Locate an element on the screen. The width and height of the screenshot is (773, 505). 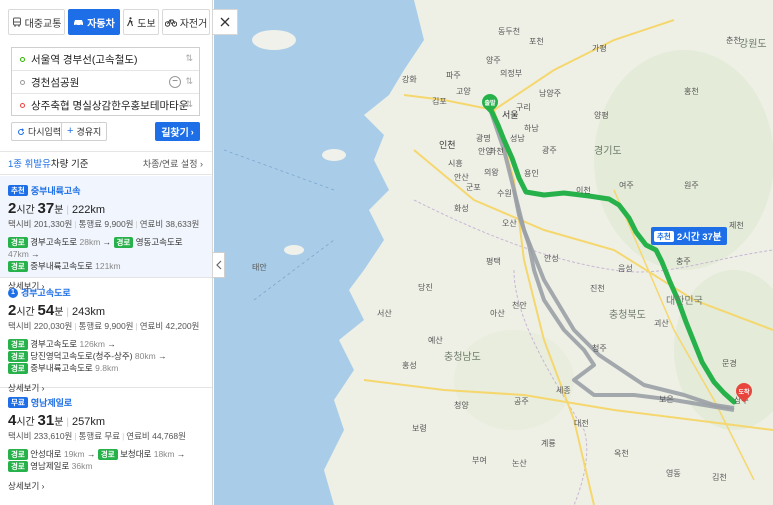
vehicle-settings-link: 차종/연료 설정 › is located at coordinates (173, 163).